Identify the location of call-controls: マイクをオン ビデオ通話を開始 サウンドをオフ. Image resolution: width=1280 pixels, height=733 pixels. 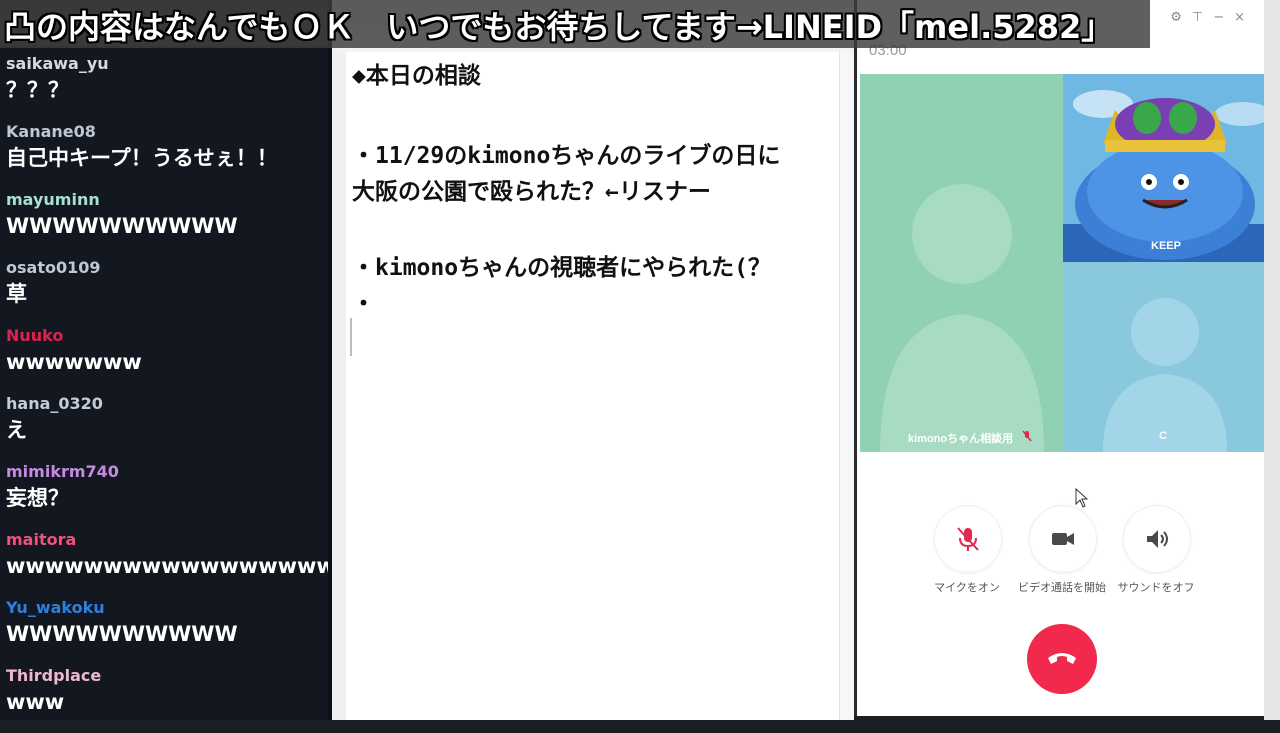
(1062, 584).